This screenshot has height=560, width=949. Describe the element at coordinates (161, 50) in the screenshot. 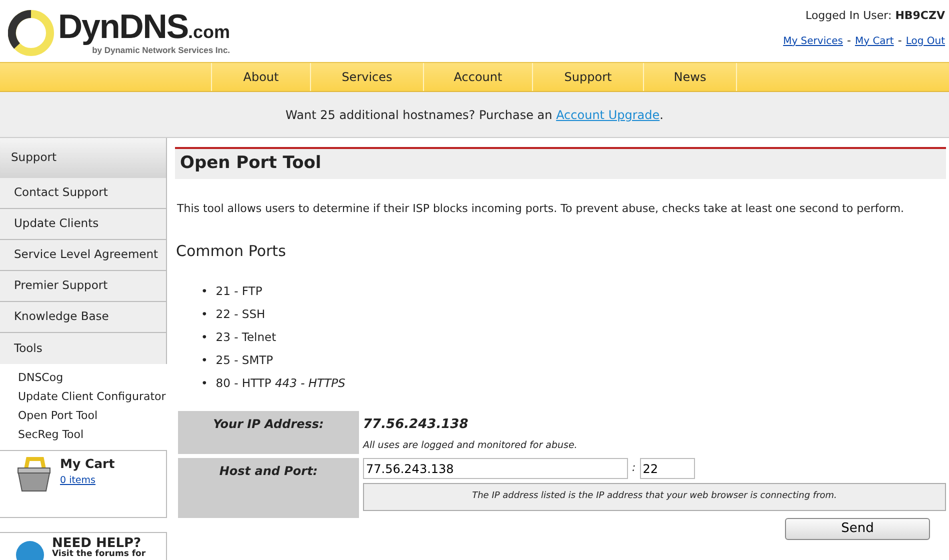

I see `logo-tagline: by Dynamic Network Services Inc.` at that location.